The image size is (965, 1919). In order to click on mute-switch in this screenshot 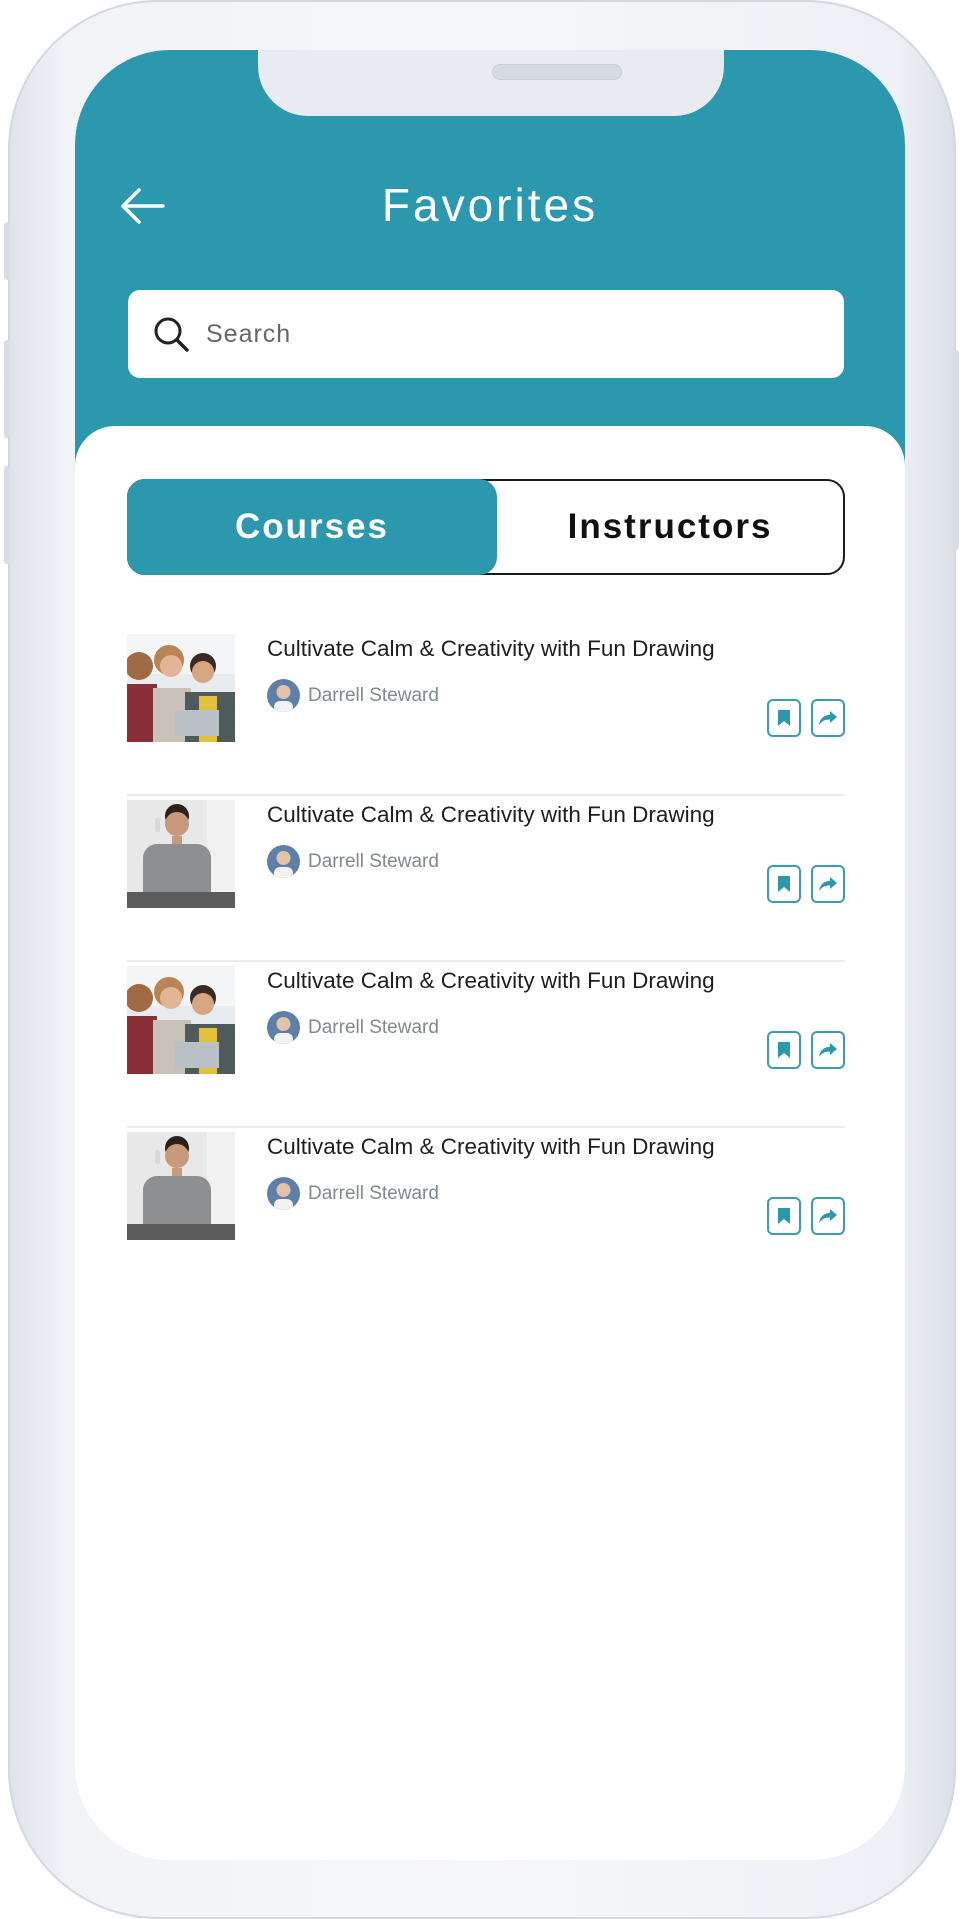, I will do `click(7, 251)`.